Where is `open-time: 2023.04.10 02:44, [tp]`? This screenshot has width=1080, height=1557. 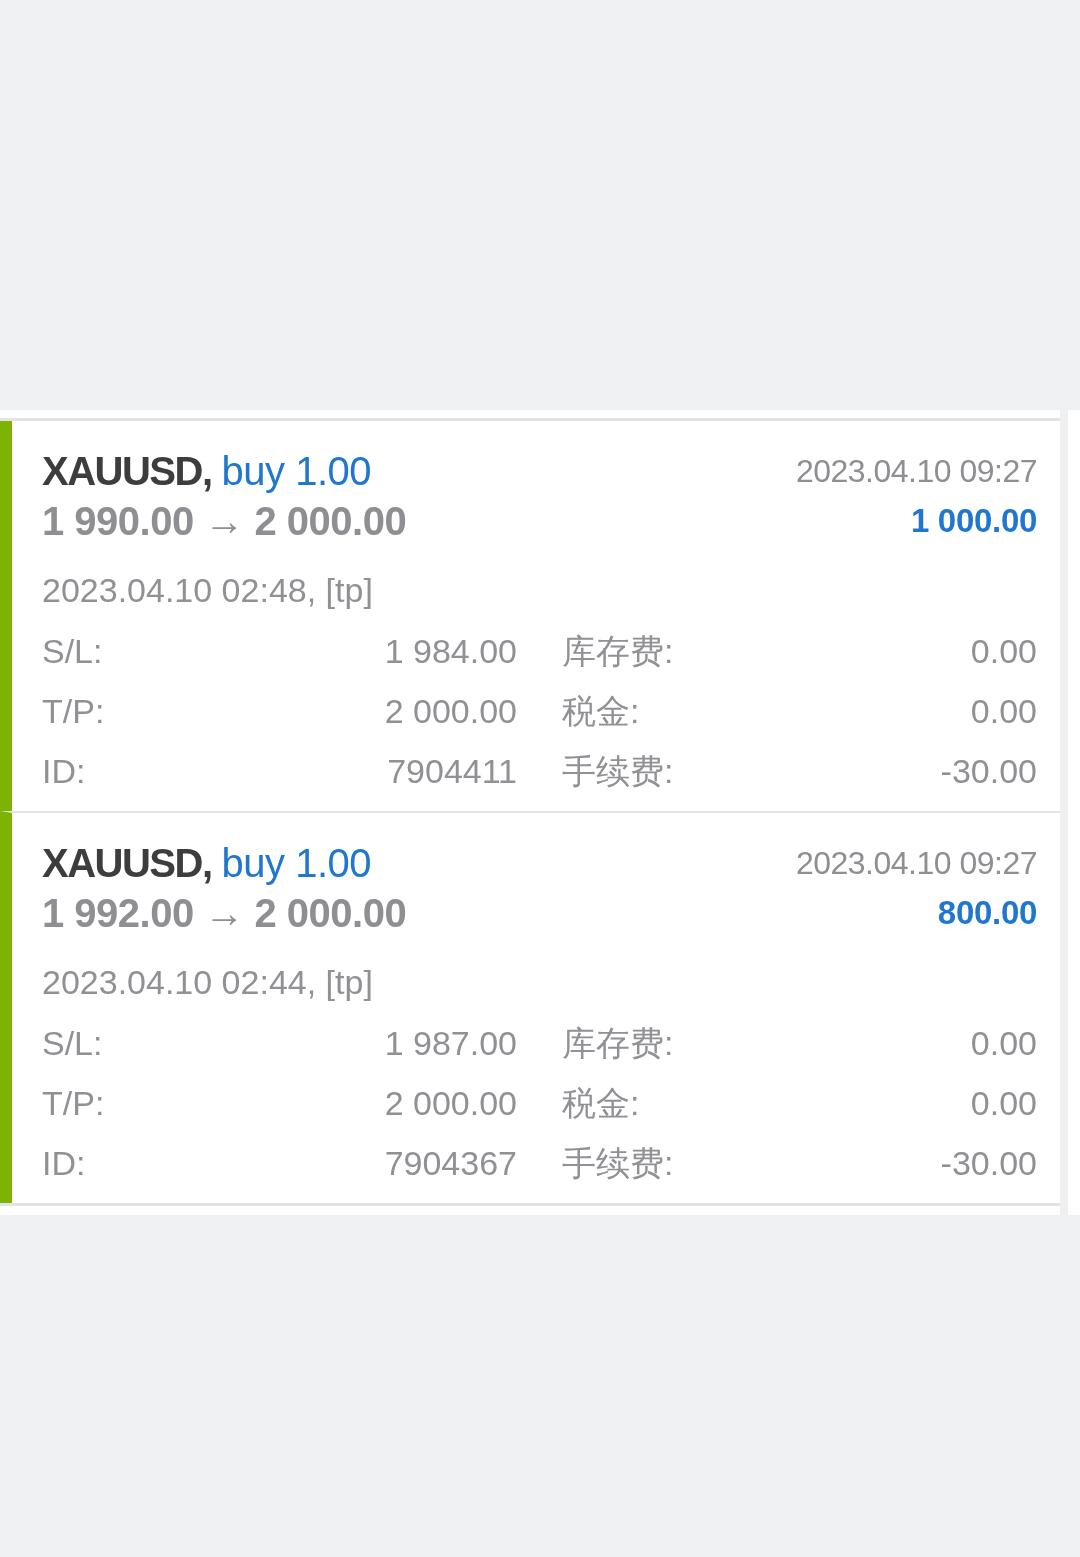 open-time: 2023.04.10 02:44, [tp] is located at coordinates (207, 982).